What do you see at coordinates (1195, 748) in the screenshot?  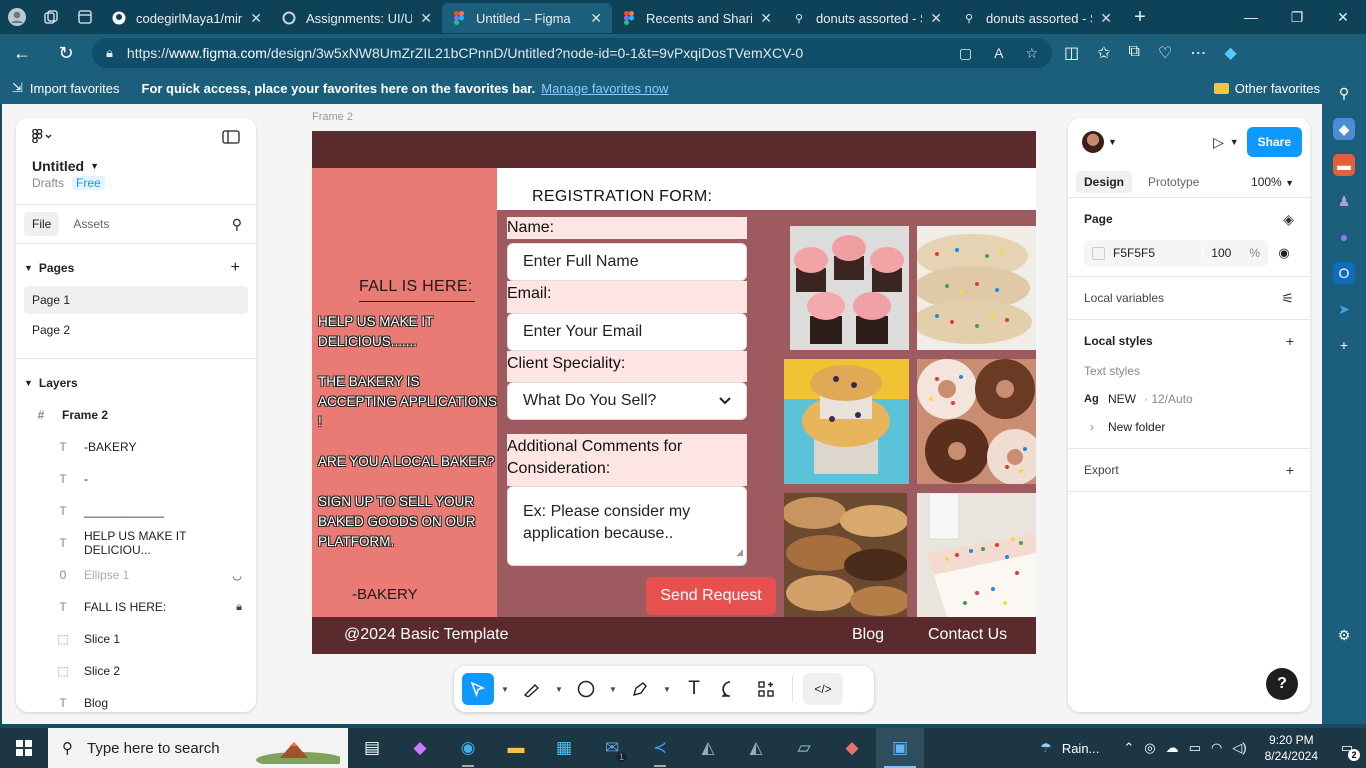 I see `battery-icon: ▭` at bounding box center [1195, 748].